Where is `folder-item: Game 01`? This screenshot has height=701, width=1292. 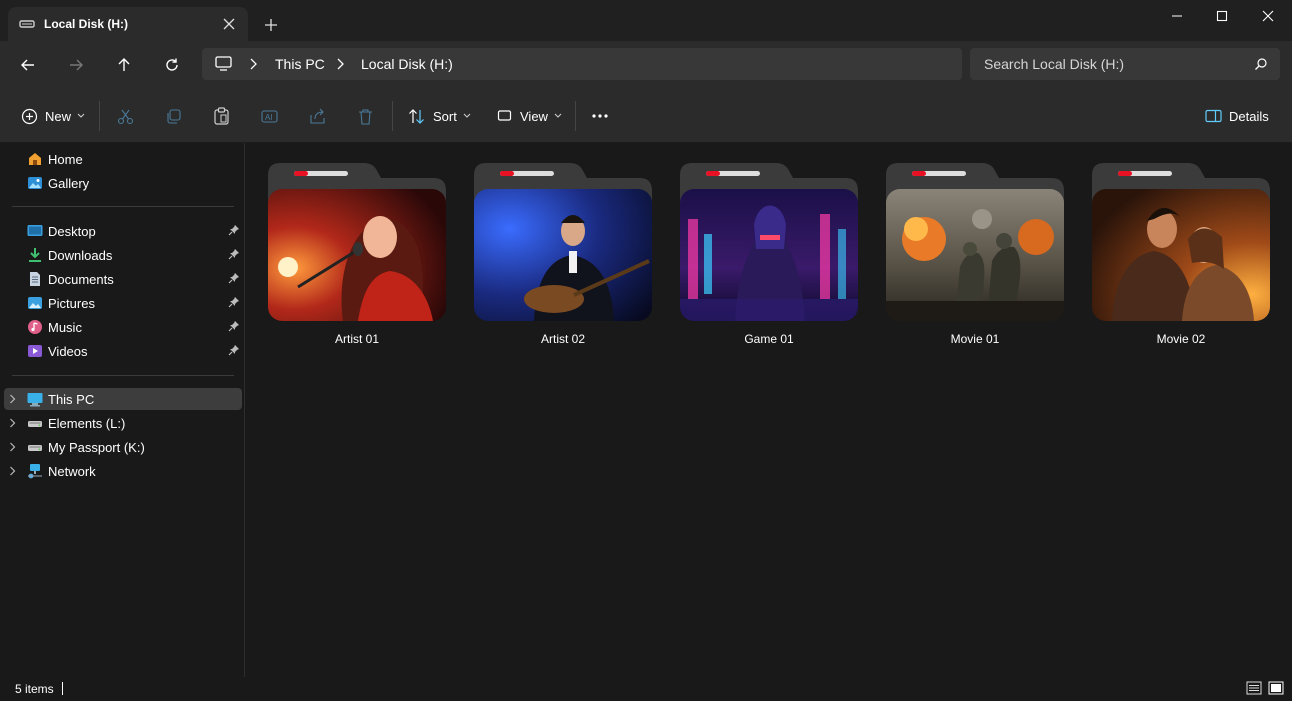 folder-item: Game 01 is located at coordinates (770, 258).